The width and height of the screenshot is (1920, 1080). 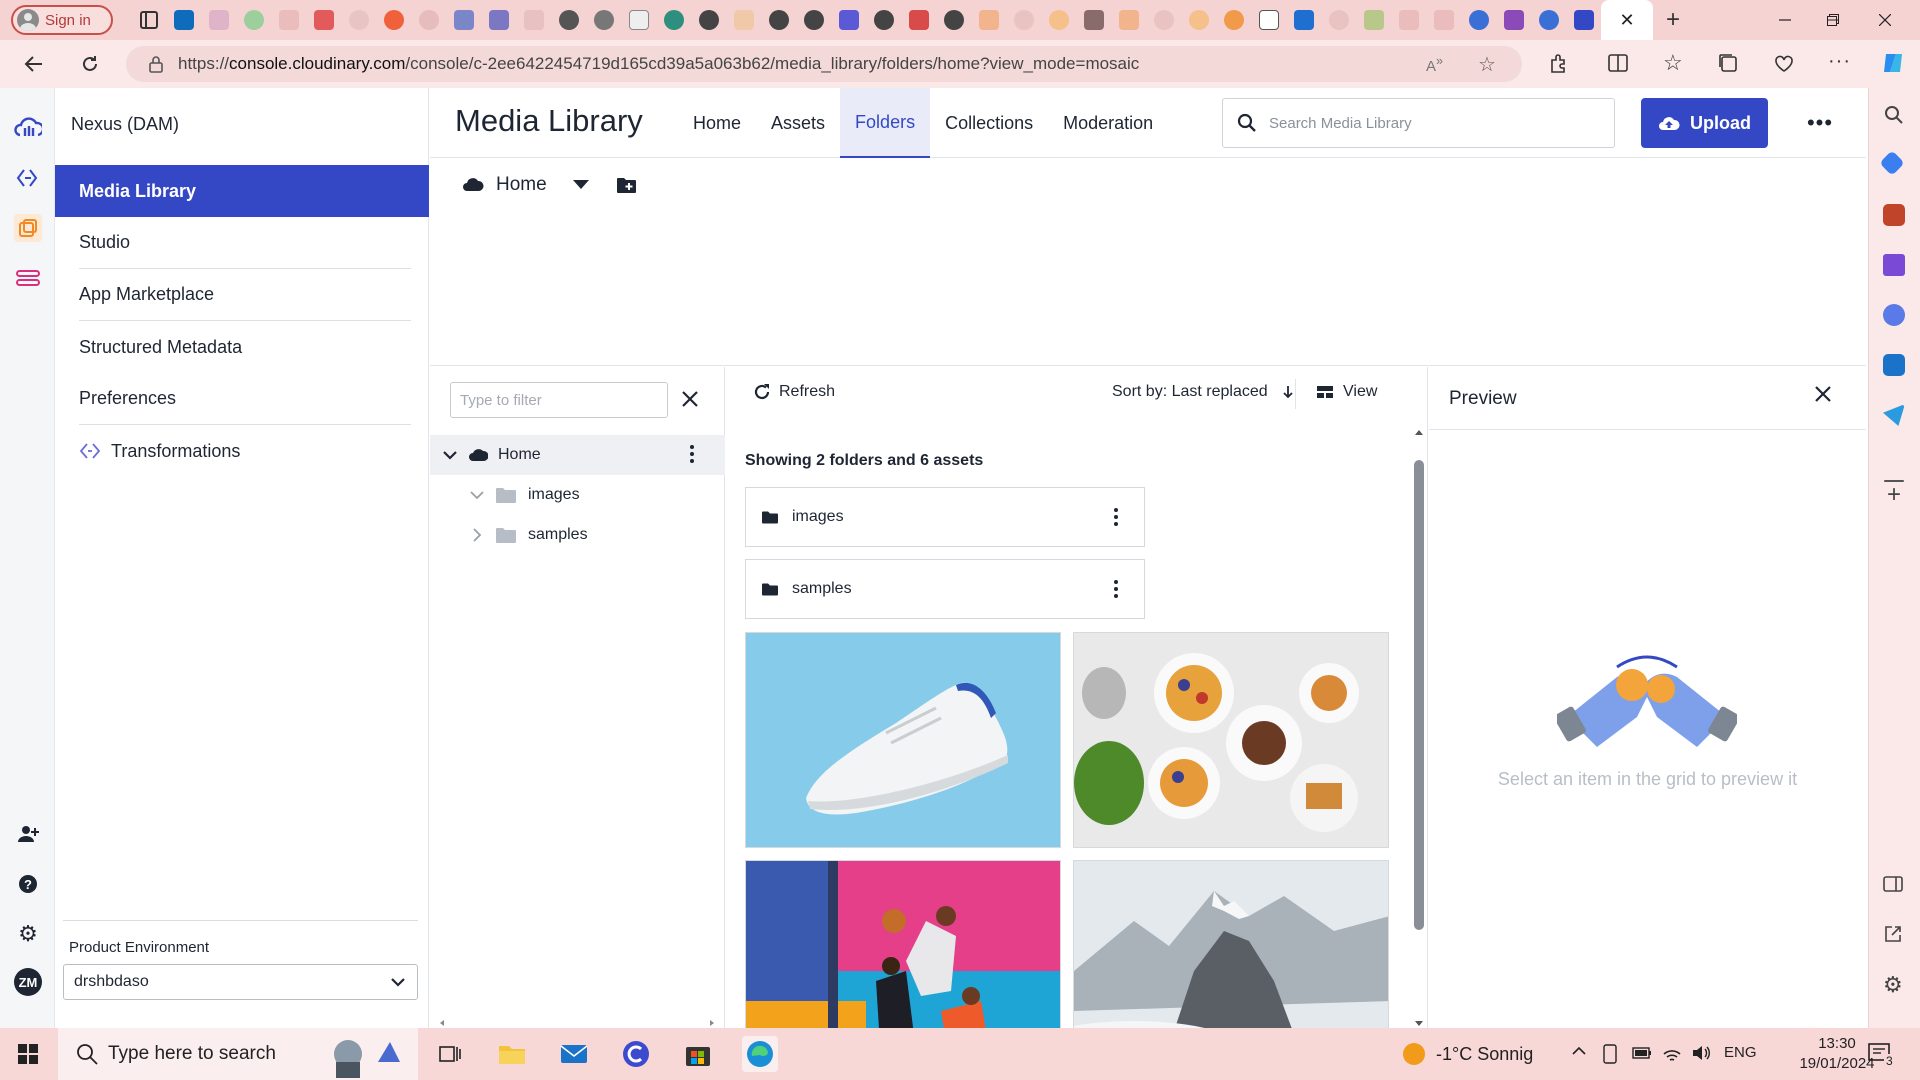 I want to click on read-aloud-icon: A», so click(x=1434, y=64).